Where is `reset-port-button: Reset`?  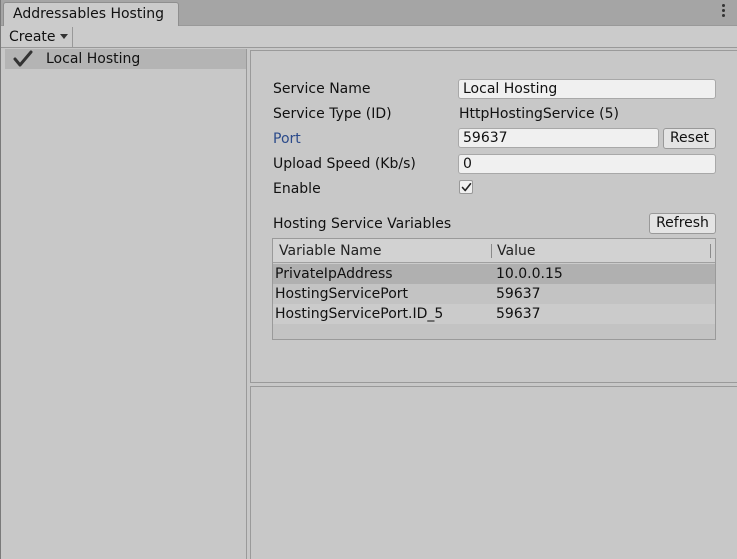
reset-port-button: Reset is located at coordinates (689, 138).